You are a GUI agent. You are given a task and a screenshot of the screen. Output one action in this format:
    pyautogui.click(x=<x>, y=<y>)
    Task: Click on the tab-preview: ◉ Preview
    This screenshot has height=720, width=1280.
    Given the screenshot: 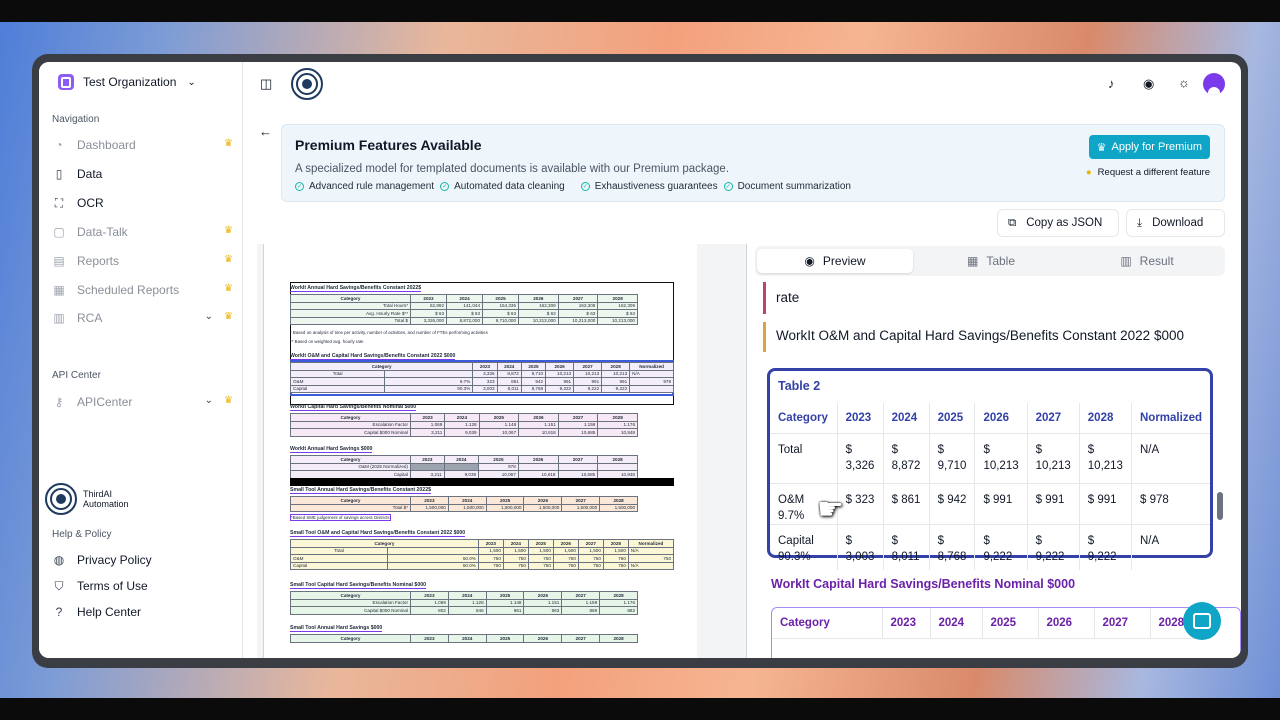 What is the action you would take?
    pyautogui.click(x=835, y=261)
    